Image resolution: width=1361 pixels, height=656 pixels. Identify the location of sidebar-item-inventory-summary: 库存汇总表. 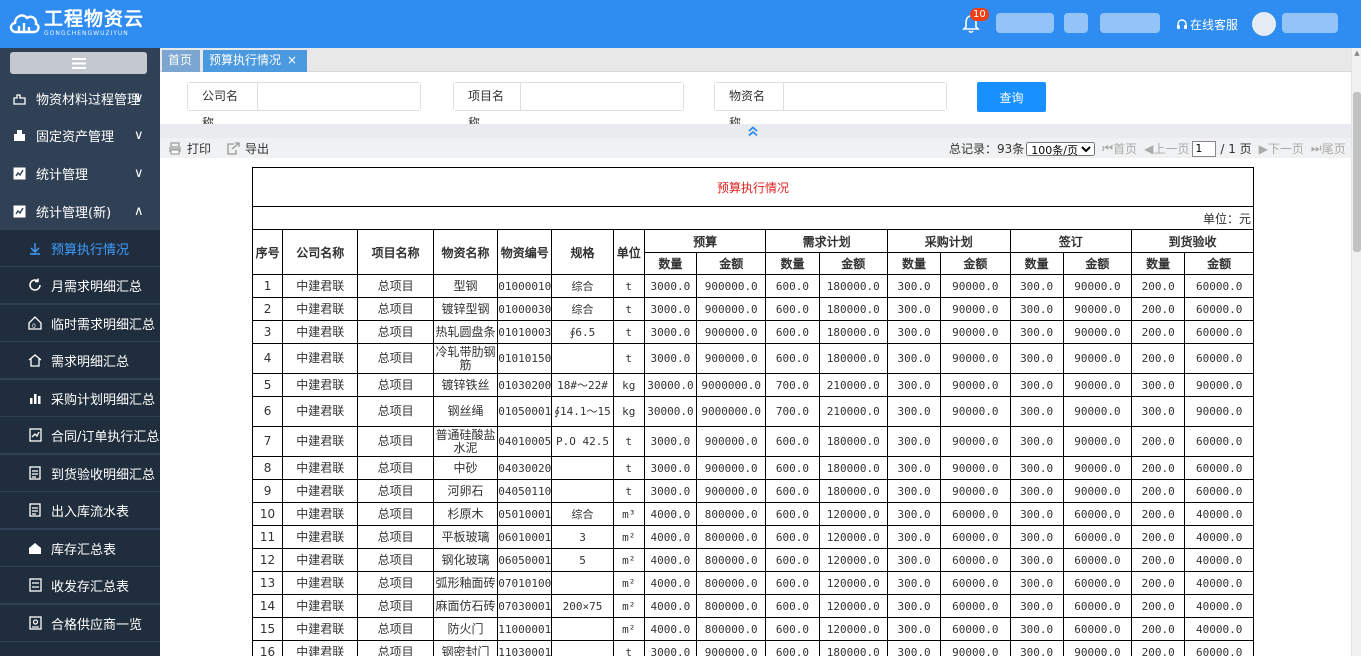
(80, 548).